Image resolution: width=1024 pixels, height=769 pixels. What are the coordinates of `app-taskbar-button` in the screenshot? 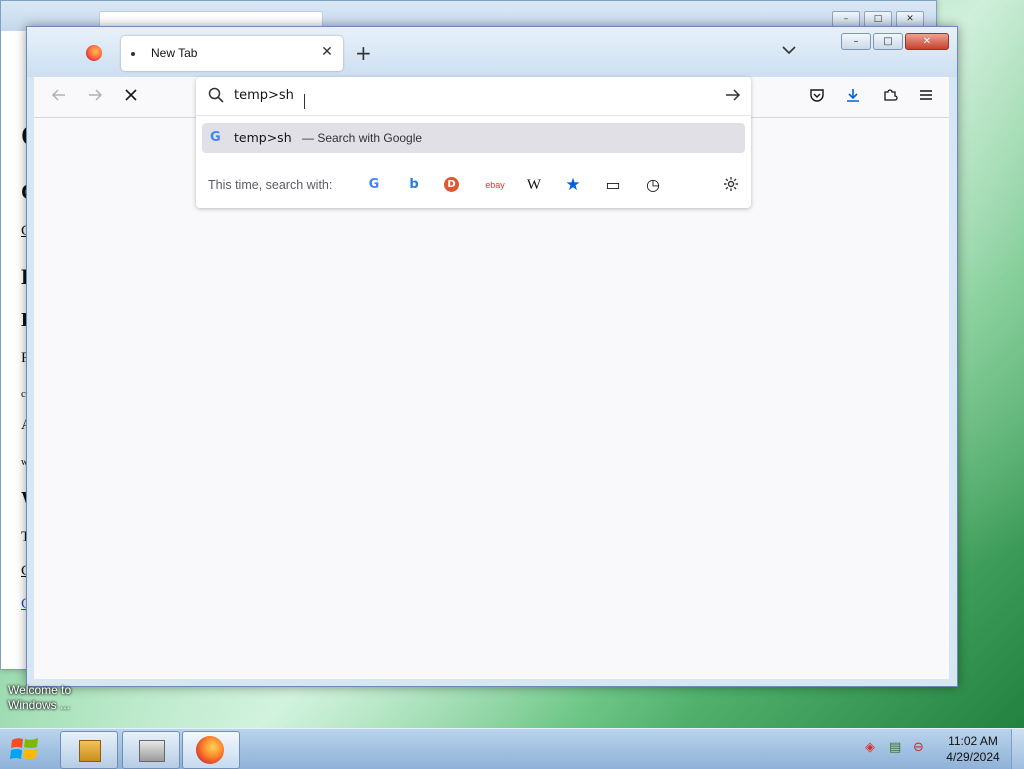 It's located at (151, 750).